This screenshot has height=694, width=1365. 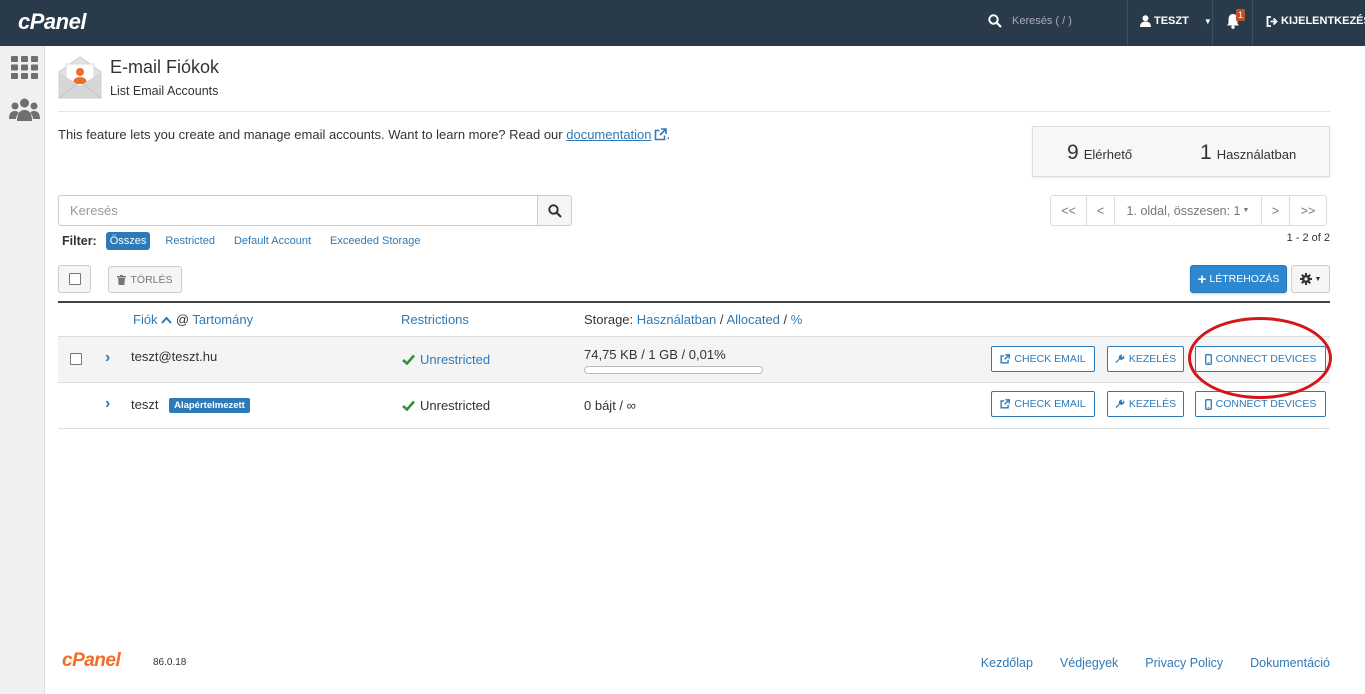 What do you see at coordinates (673, 360) in the screenshot?
I see `storage-cell: 74,75 KB / 1 GB / 0,01%` at bounding box center [673, 360].